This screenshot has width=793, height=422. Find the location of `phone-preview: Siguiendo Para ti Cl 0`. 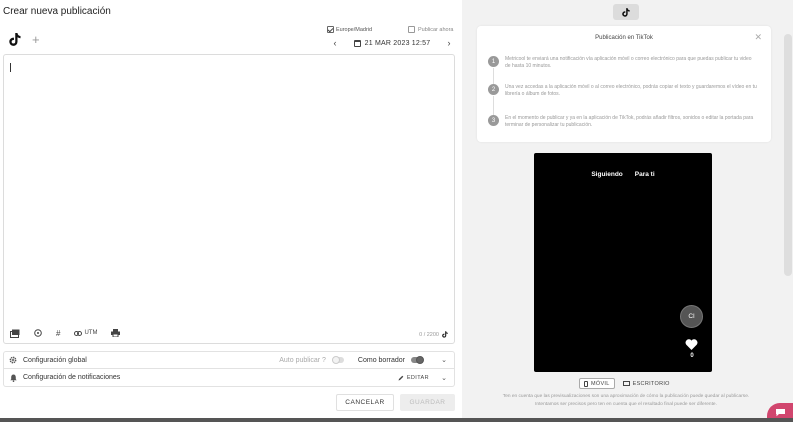

phone-preview: Siguiendo Para ti Cl 0 is located at coordinates (623, 262).